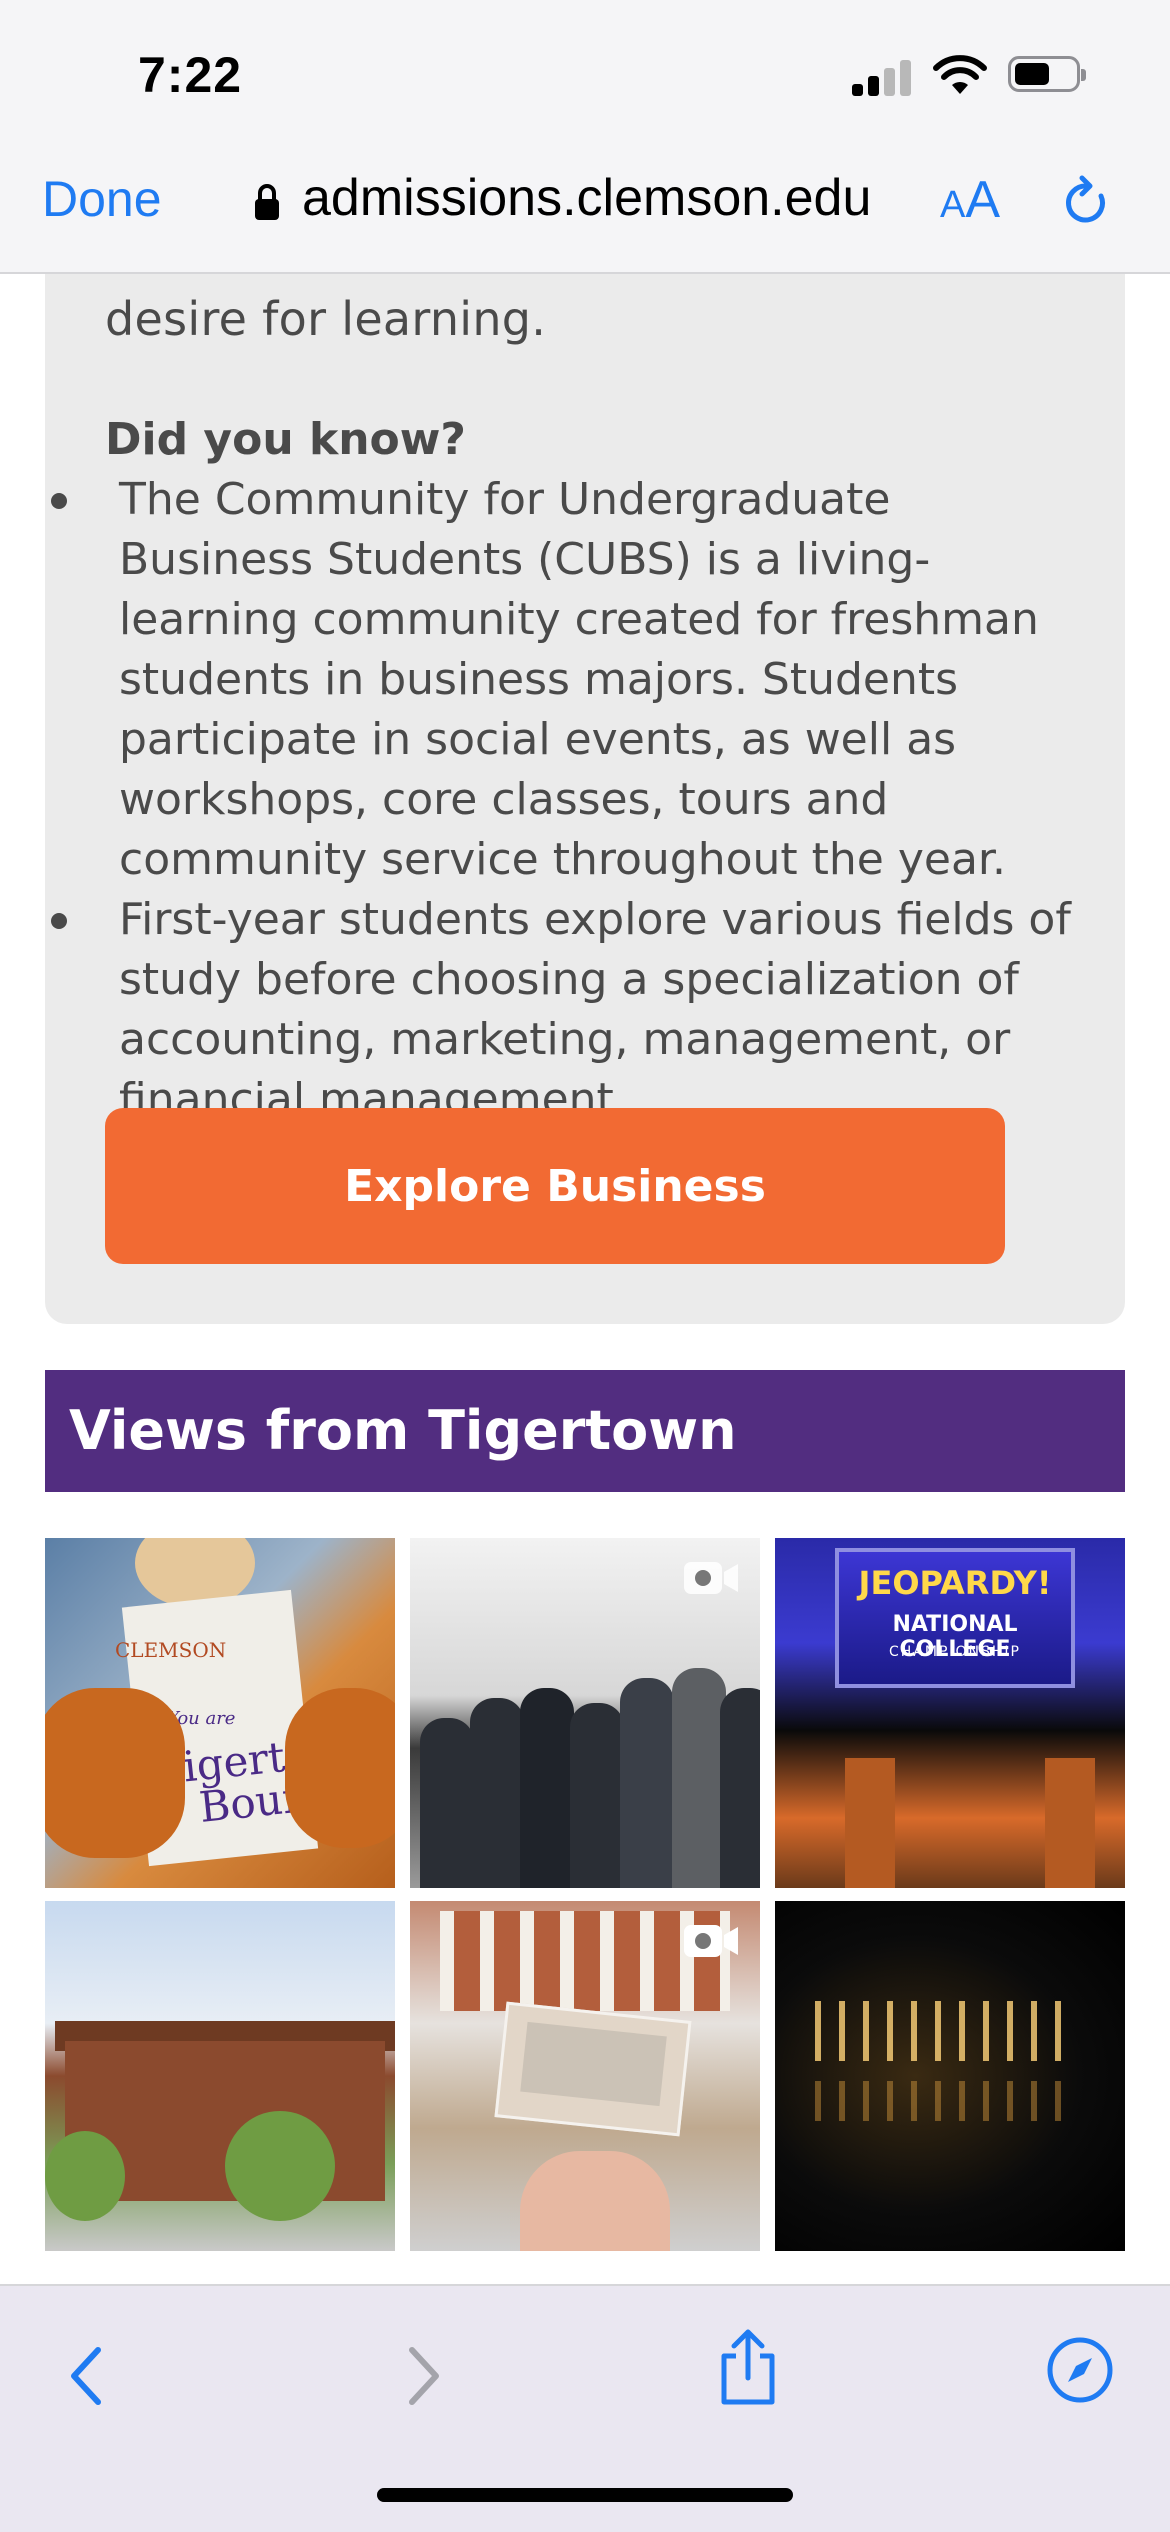 The height and width of the screenshot is (2532, 1170). What do you see at coordinates (424, 2376) in the screenshot?
I see `chevron-right-icon` at bounding box center [424, 2376].